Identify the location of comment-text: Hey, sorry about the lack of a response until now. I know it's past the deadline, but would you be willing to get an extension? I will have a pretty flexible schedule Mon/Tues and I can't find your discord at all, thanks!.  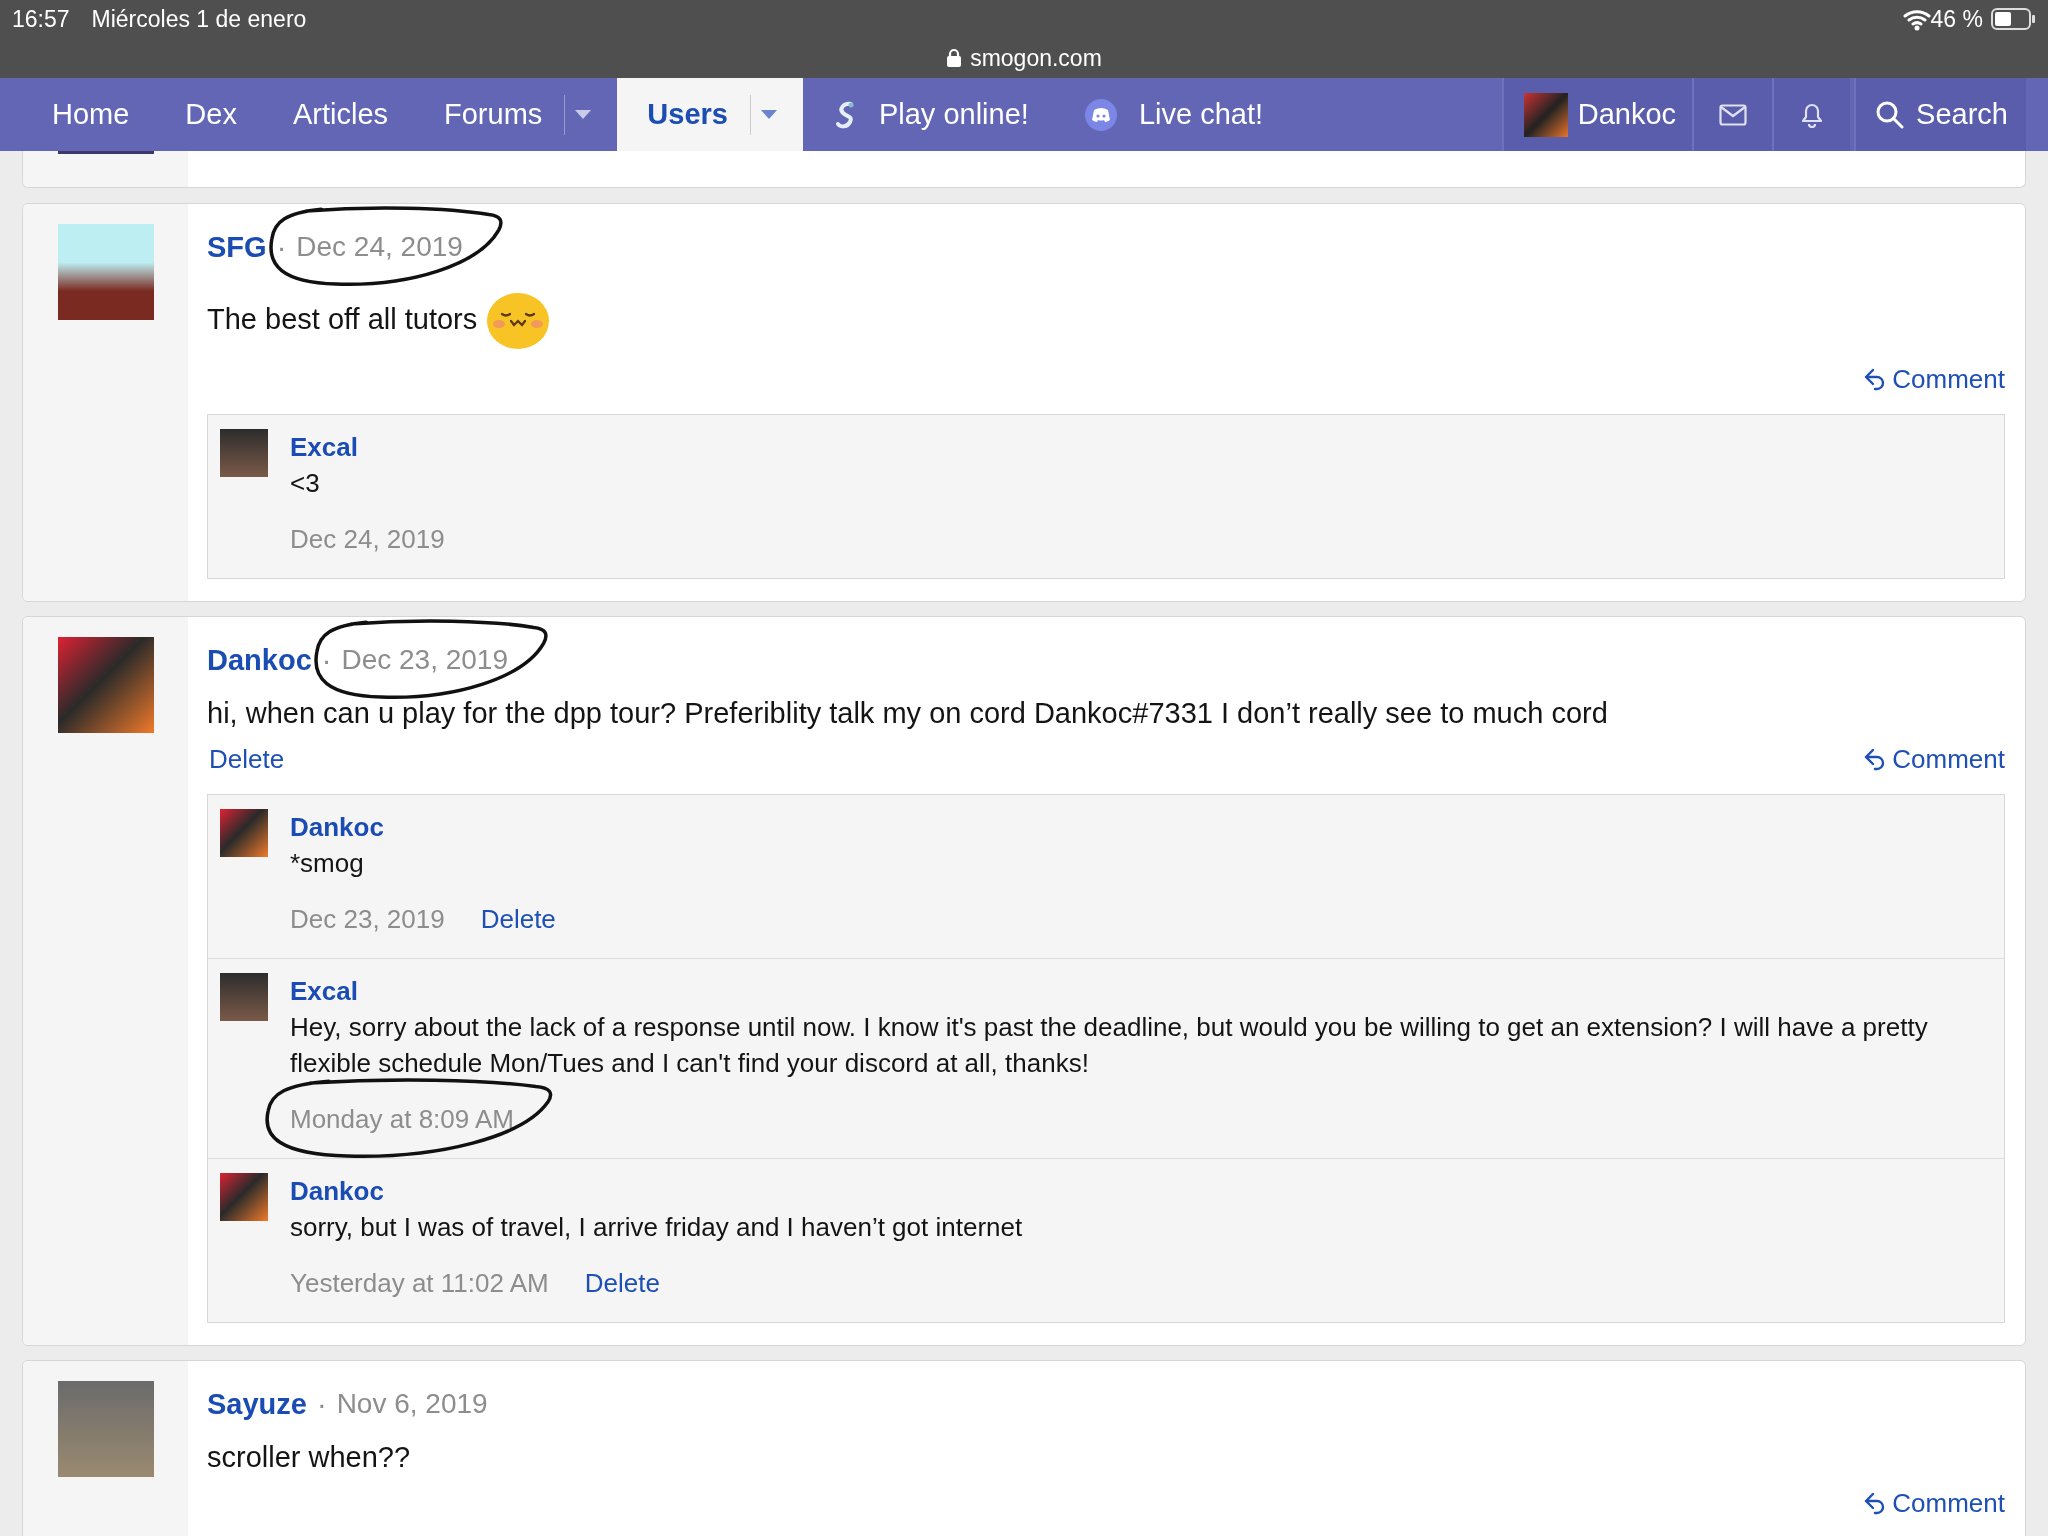
(1109, 1045).